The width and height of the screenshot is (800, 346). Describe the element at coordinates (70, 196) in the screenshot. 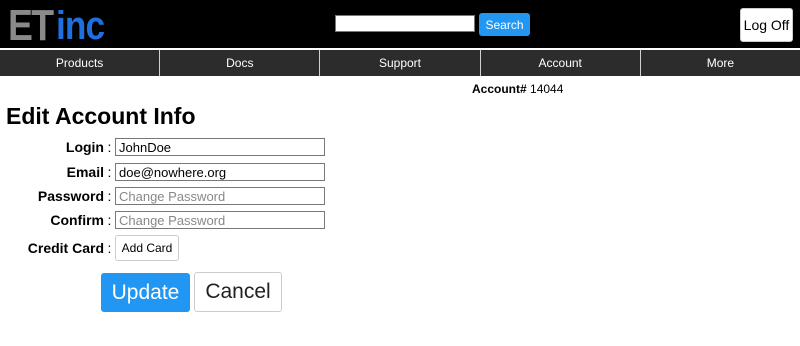

I see `password-label: Password` at that location.